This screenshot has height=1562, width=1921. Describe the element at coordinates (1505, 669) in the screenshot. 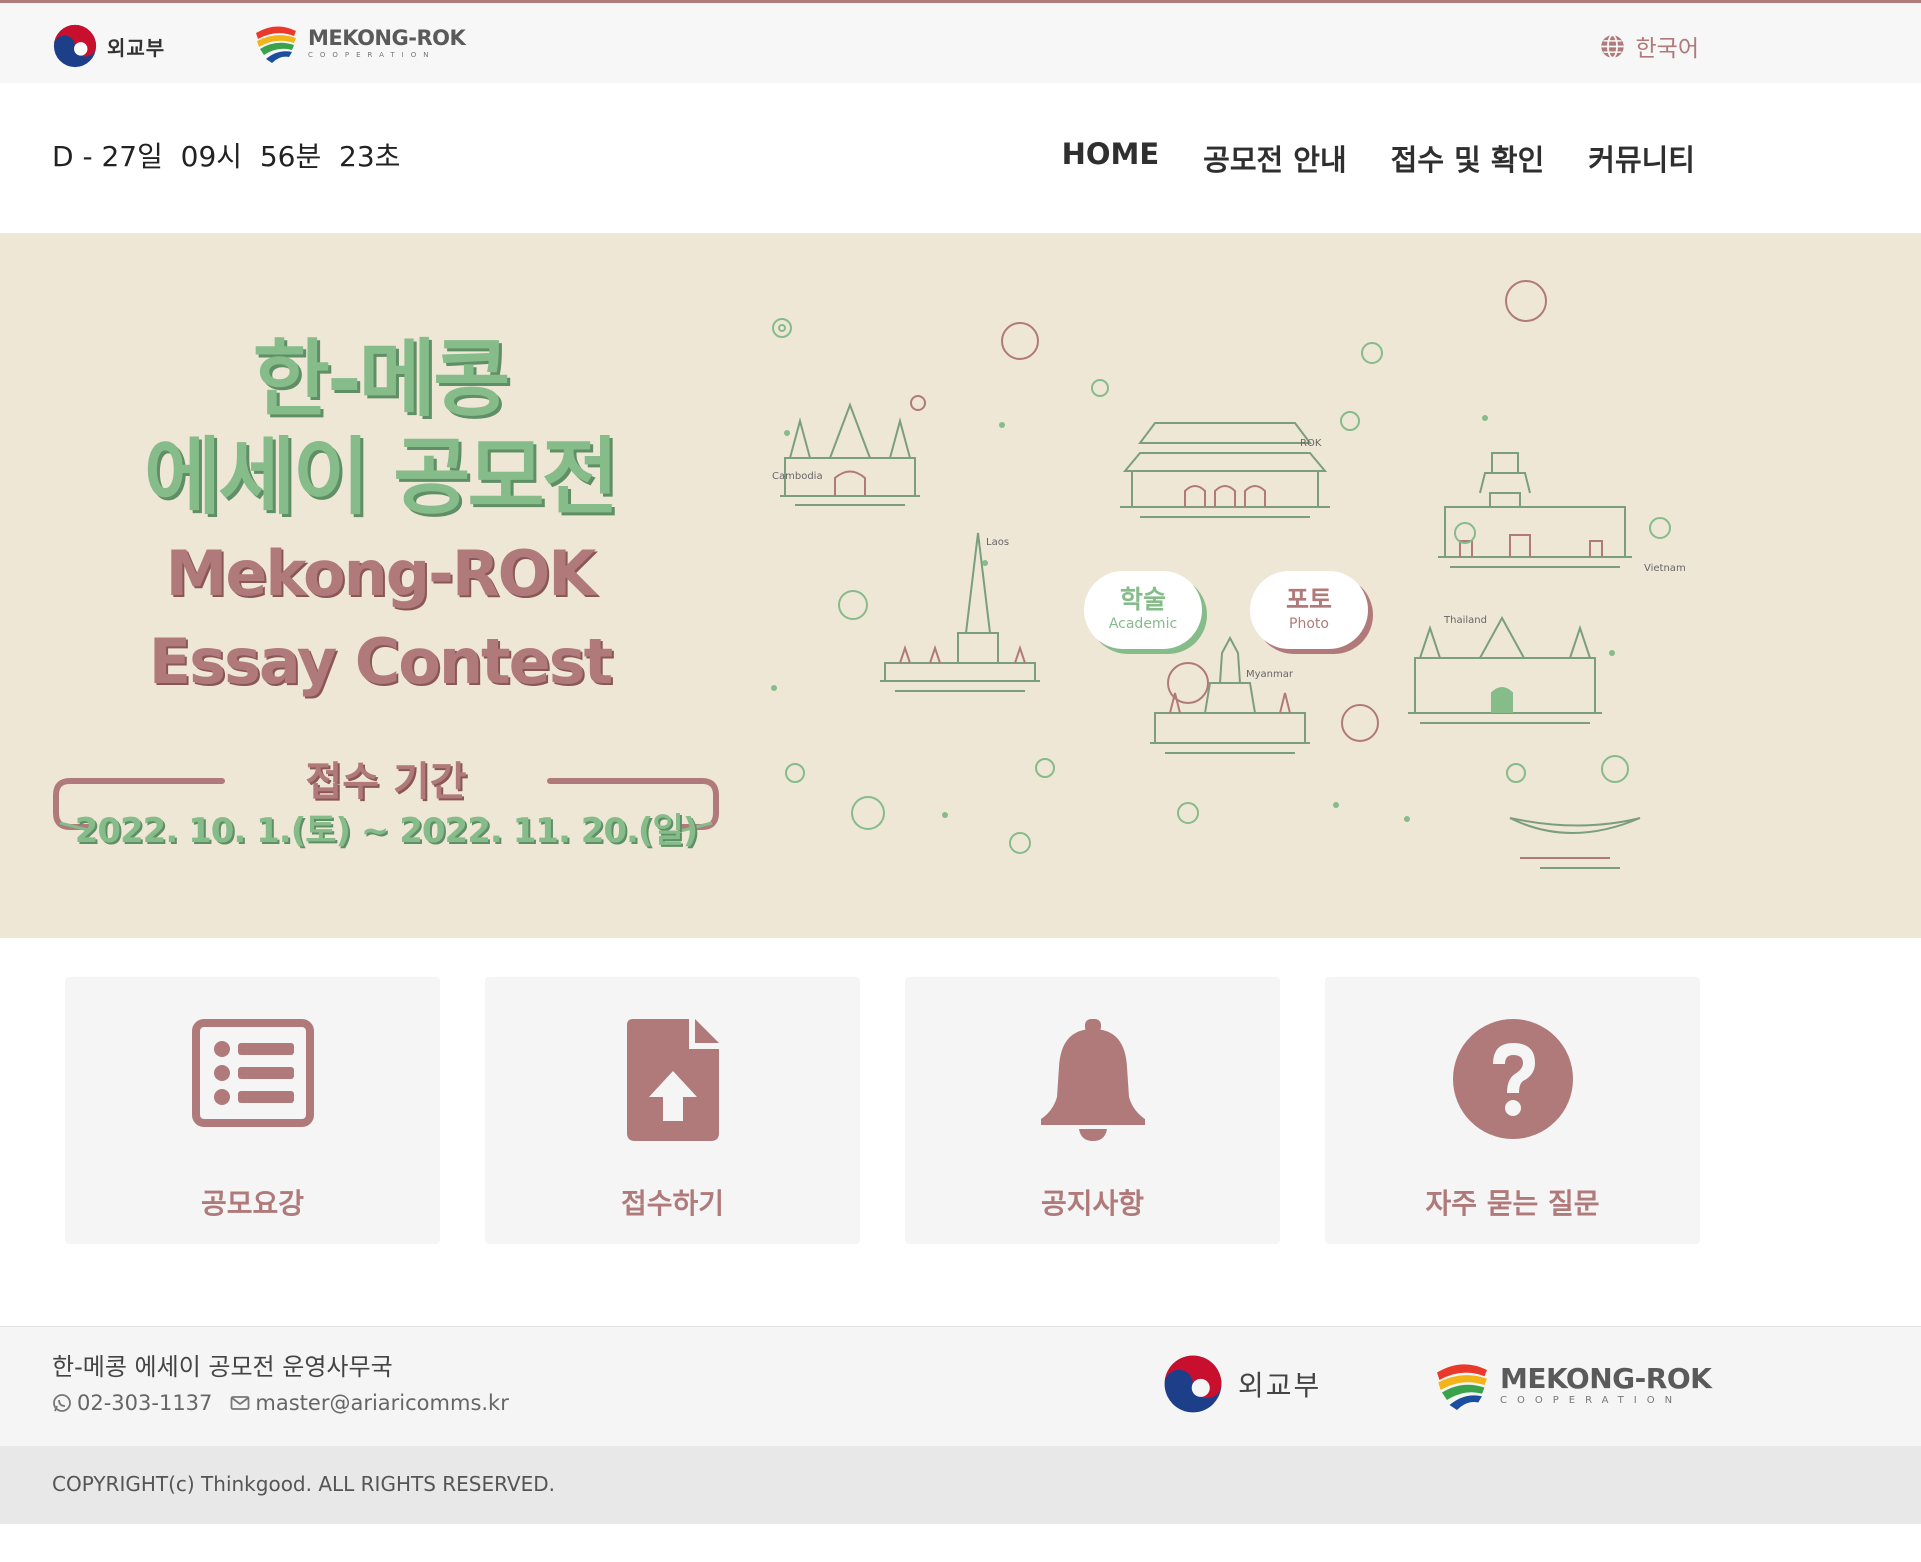

I see `thai-palace-icon` at that location.